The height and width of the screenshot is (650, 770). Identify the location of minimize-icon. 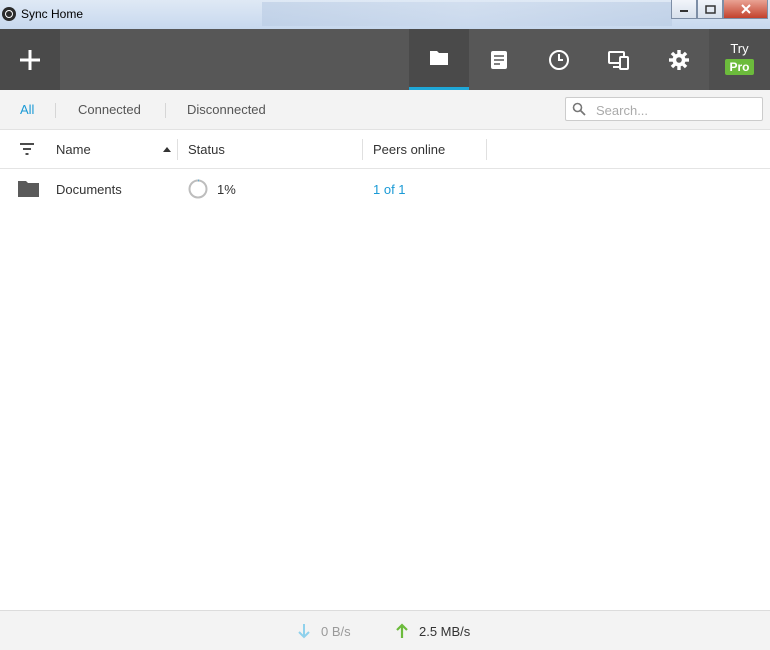
(684, 11).